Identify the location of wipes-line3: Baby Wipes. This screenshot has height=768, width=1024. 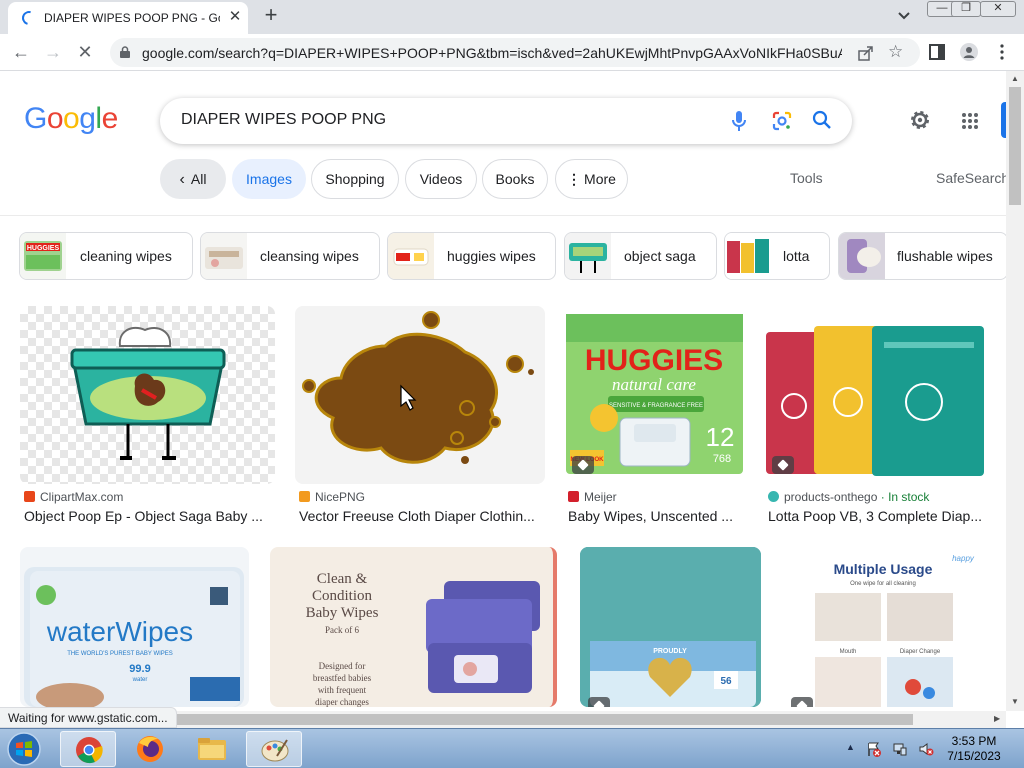
(342, 613).